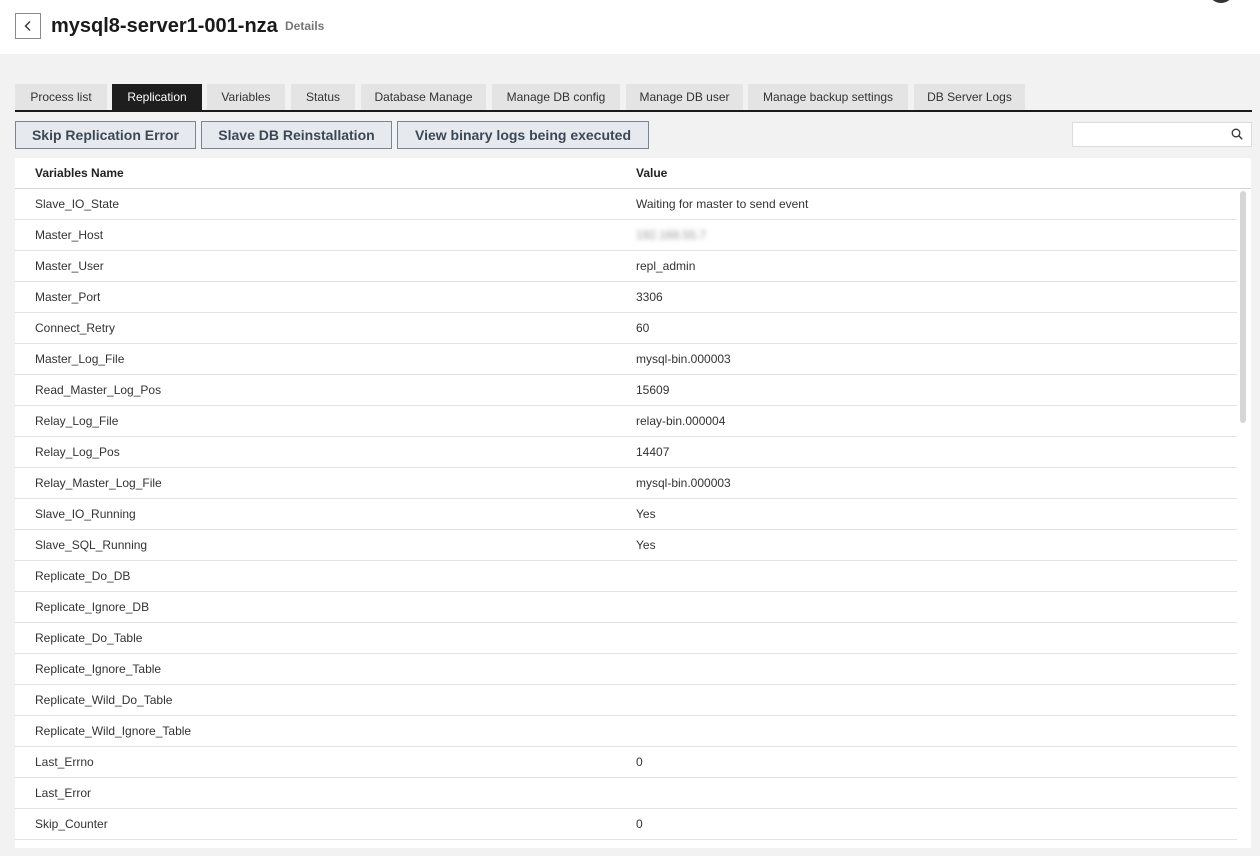 The image size is (1260, 856). What do you see at coordinates (104, 700) in the screenshot?
I see `variable-name: Replicate_Wild_Do_Table` at bounding box center [104, 700].